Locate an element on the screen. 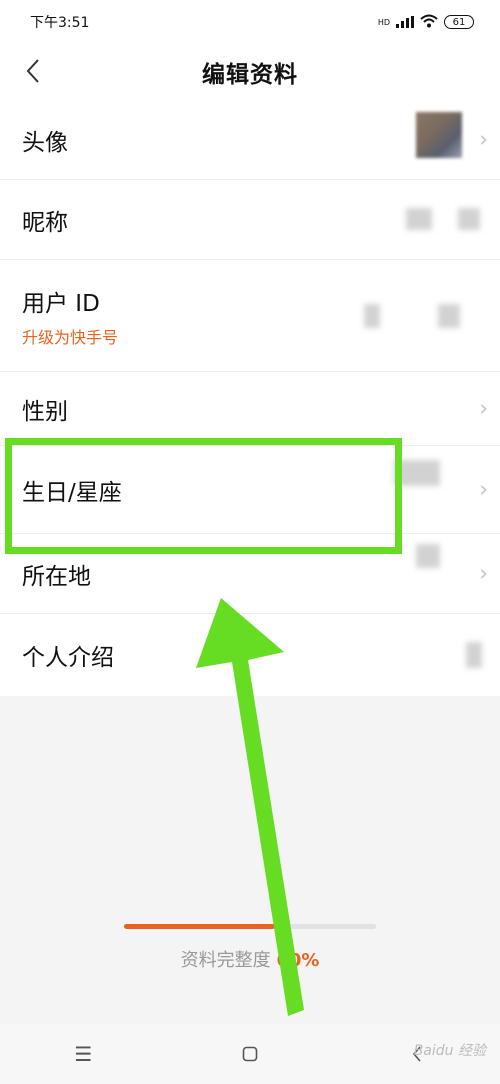  menu-button: ☰ is located at coordinates (83, 1054).